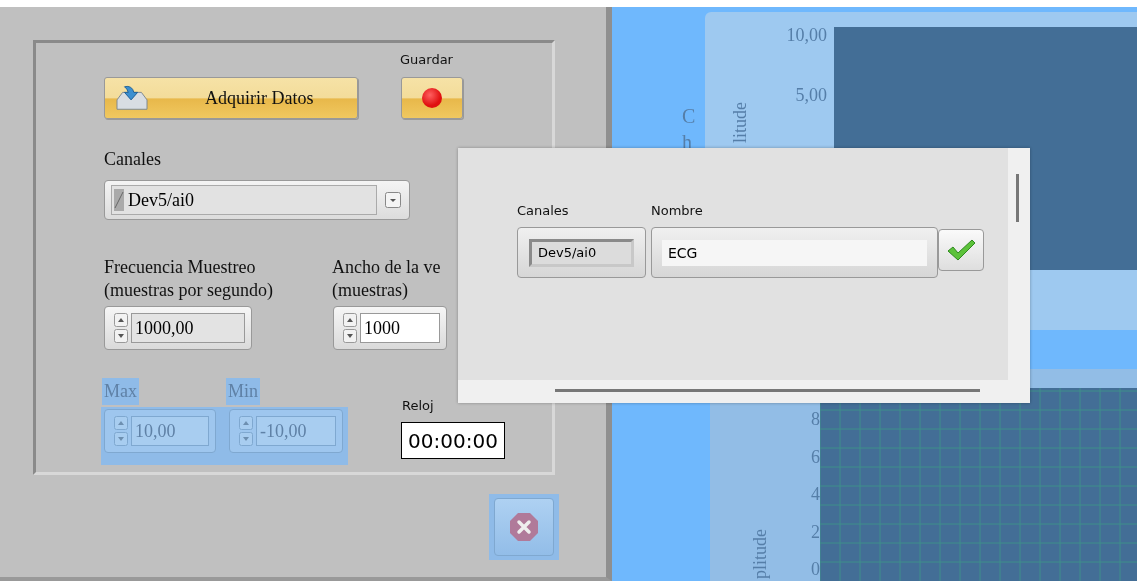 The height and width of the screenshot is (581, 1137). Describe the element at coordinates (132, 98) in the screenshot. I see `download-tray-icon` at that location.